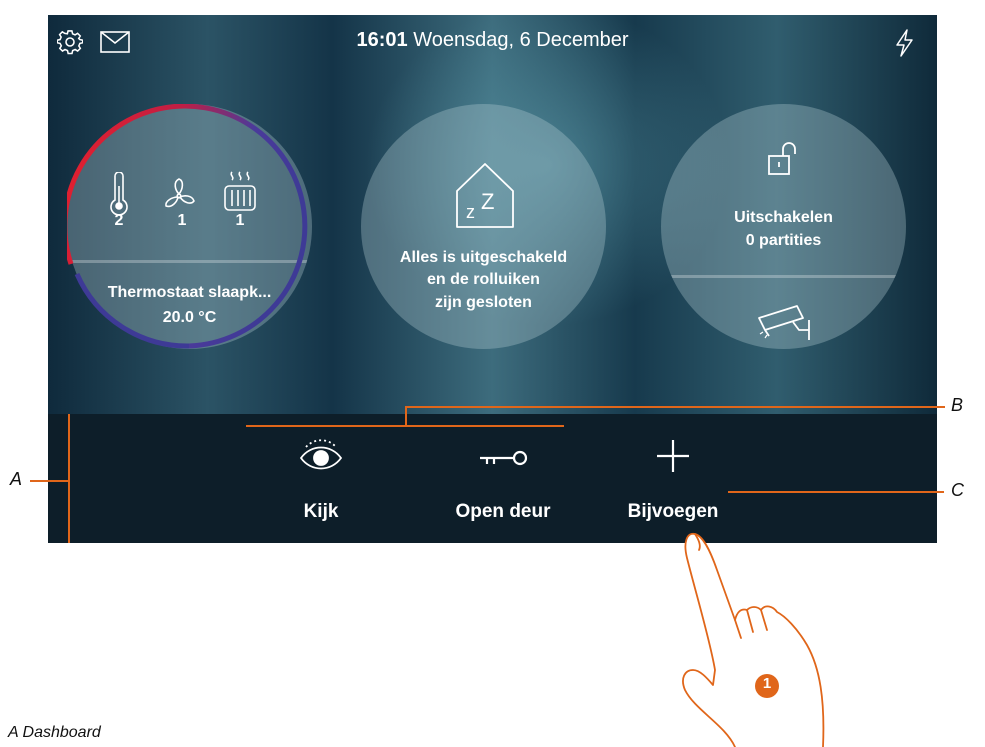  I want to click on key-icon, so click(504, 458).